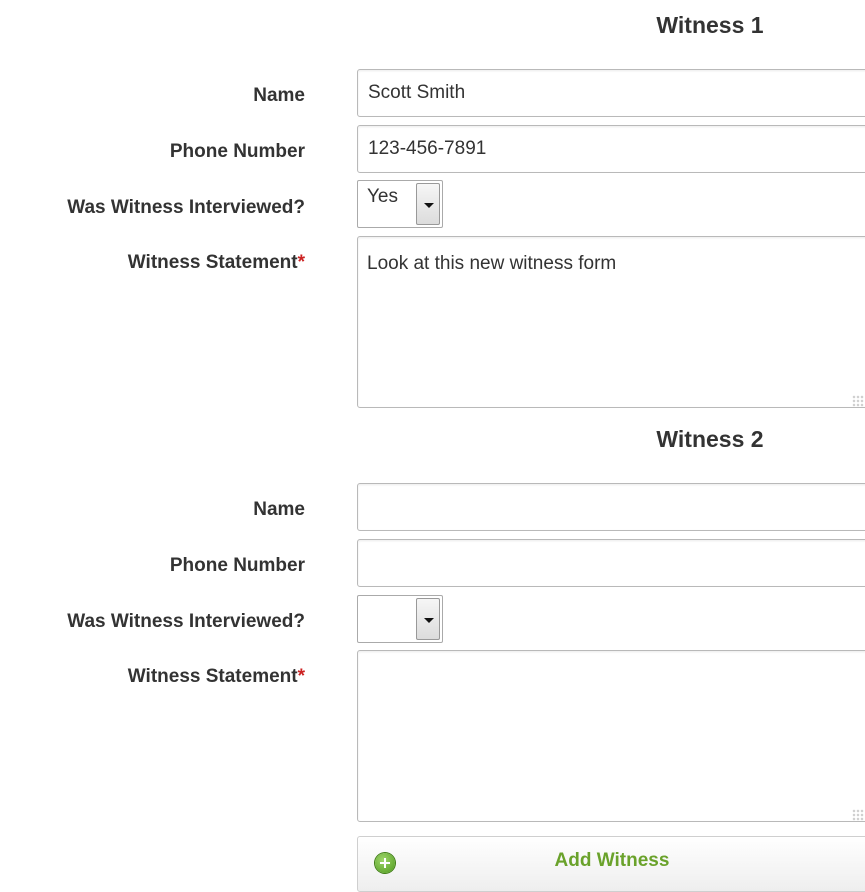  Describe the element at coordinates (400, 204) in the screenshot. I see `witness-1-interviewed-select: Yes` at that location.